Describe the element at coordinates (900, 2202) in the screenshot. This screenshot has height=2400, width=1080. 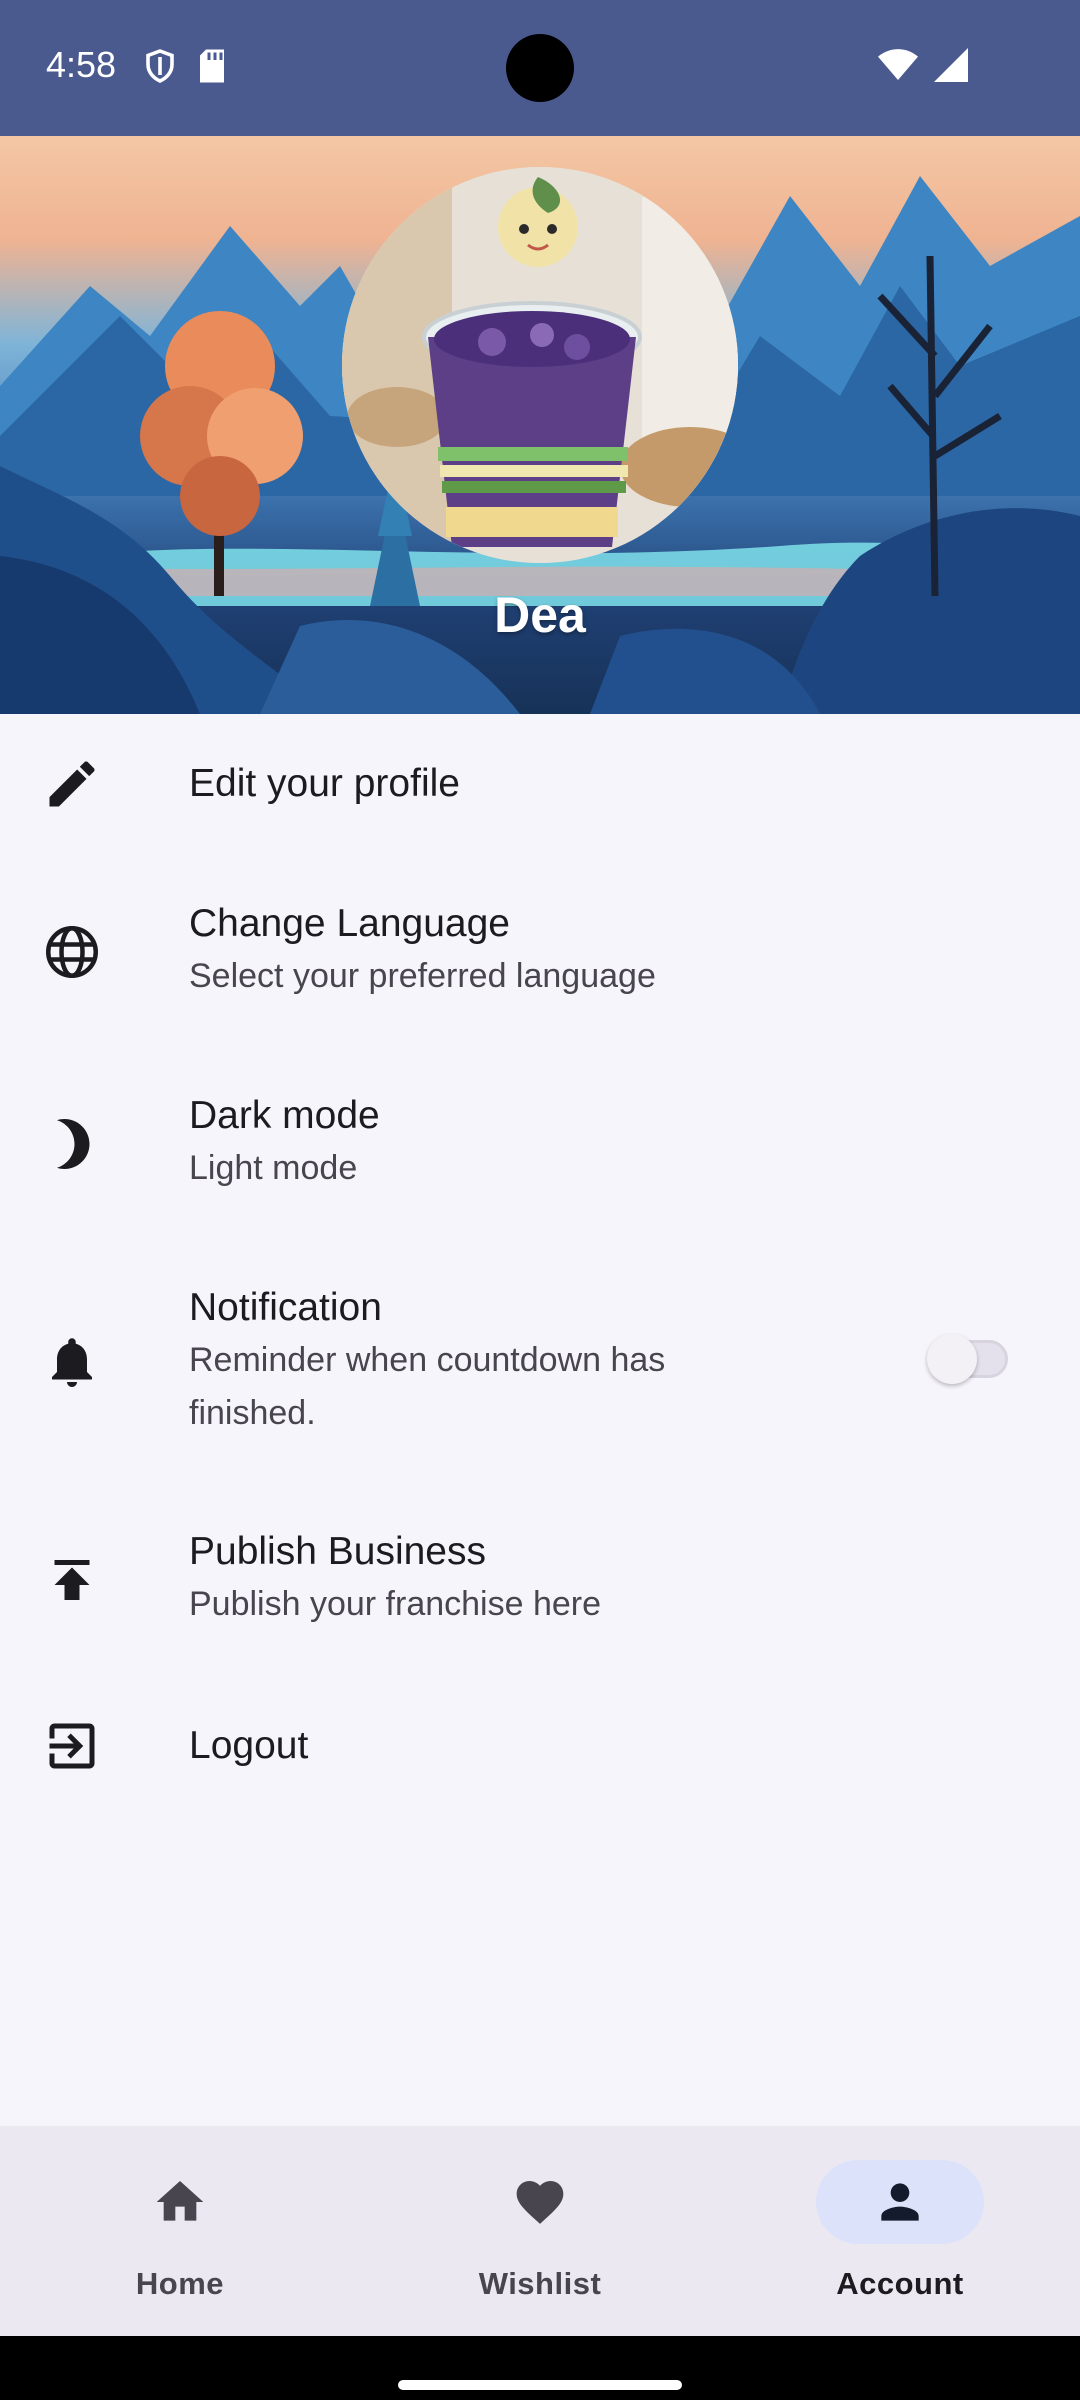
I see `person-icon` at that location.